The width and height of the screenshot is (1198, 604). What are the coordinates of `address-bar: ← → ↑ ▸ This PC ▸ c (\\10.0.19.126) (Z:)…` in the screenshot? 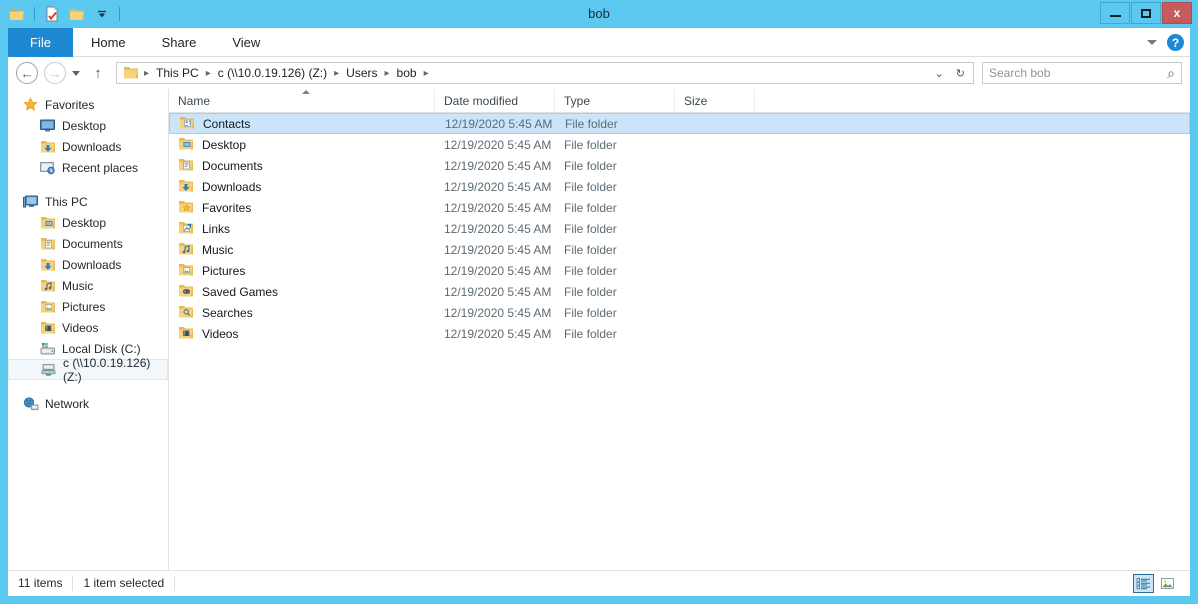 It's located at (599, 73).